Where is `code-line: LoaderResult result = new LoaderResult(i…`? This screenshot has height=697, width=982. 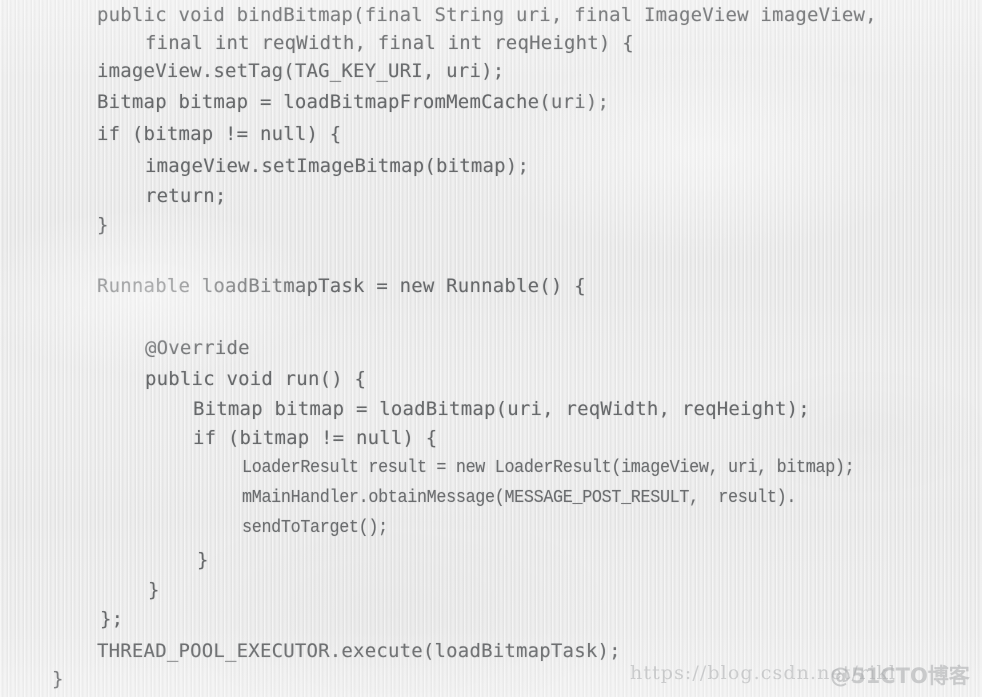 code-line: LoaderResult result = new LoaderResult(i… is located at coordinates (548, 468).